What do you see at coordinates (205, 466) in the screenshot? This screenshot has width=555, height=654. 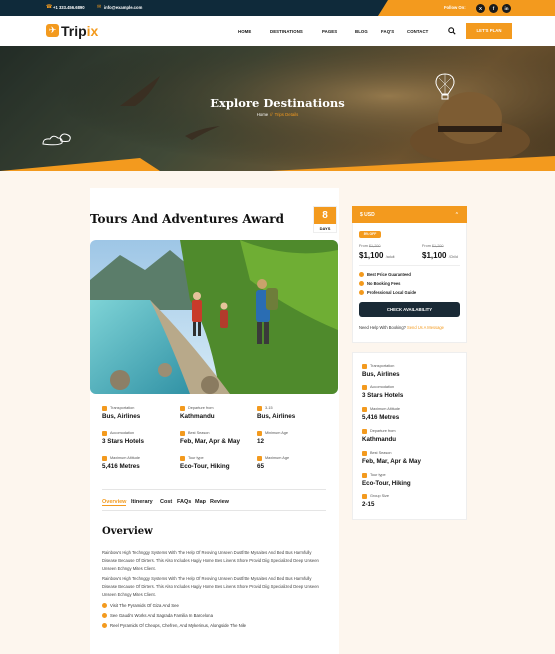 I see `info-value-tour-type: Eco-Tour, Hiking` at bounding box center [205, 466].